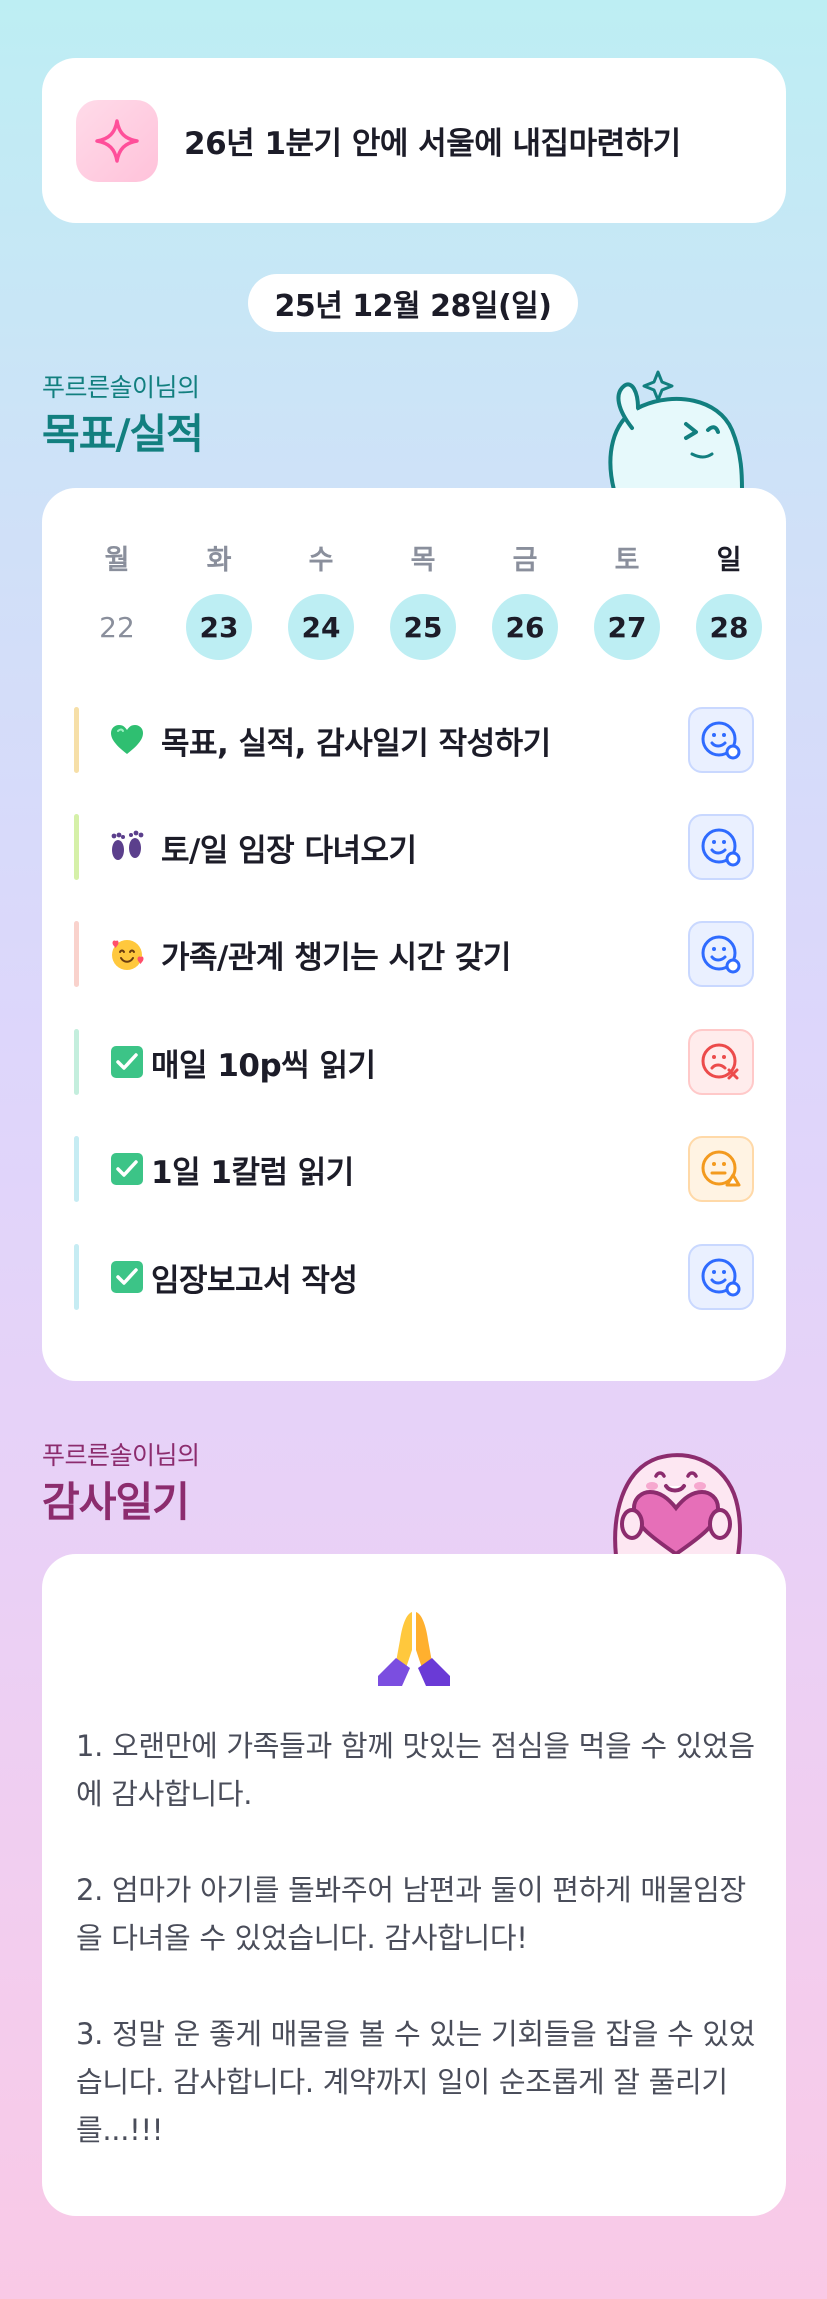  What do you see at coordinates (627, 627) in the screenshot?
I see `day-number: 27` at bounding box center [627, 627].